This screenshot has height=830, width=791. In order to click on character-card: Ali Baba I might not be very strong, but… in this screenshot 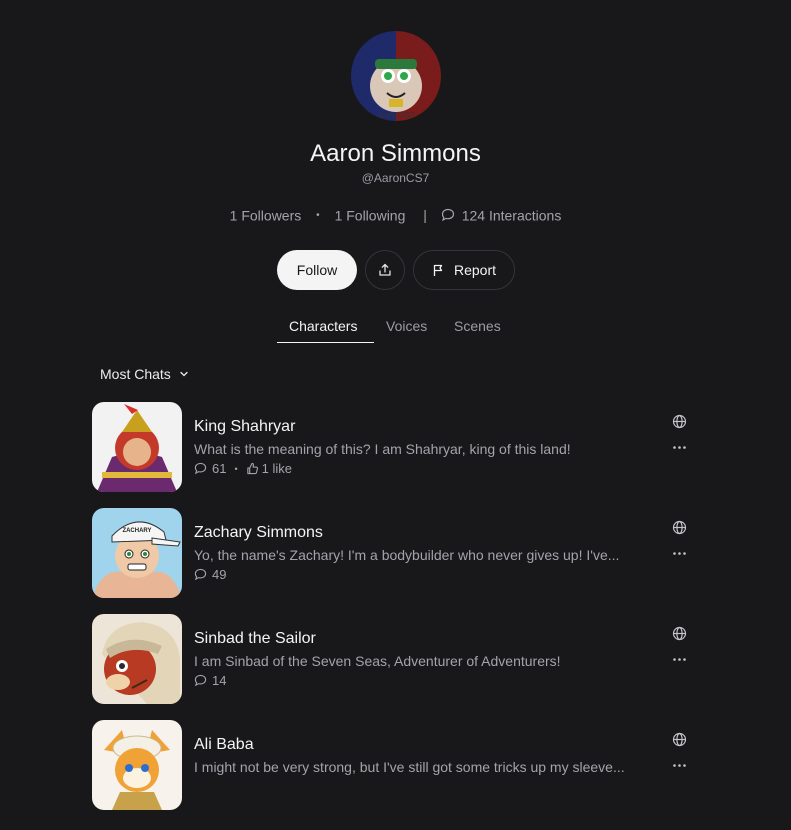, I will do `click(392, 765)`.